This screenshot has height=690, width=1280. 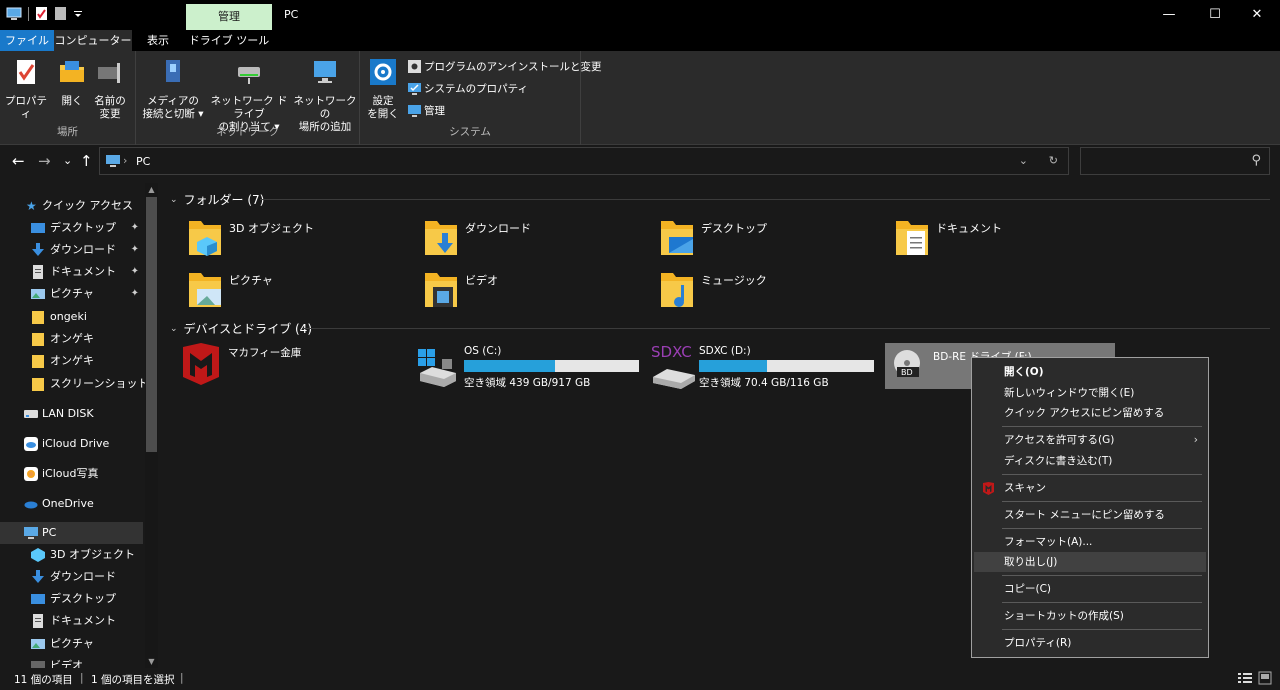 I want to click on sidebar-item-pc-3d-objects: 3D オブジェクト, so click(x=71, y=555).